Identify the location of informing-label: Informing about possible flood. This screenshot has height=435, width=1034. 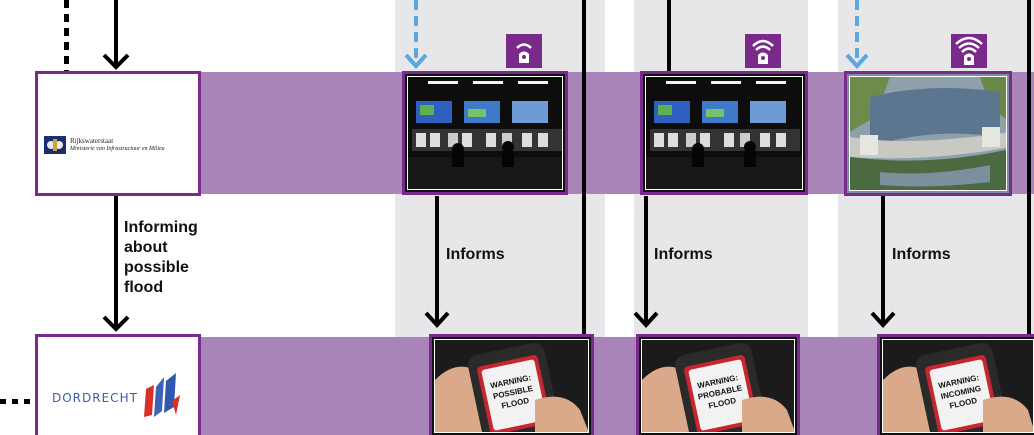
(161, 257).